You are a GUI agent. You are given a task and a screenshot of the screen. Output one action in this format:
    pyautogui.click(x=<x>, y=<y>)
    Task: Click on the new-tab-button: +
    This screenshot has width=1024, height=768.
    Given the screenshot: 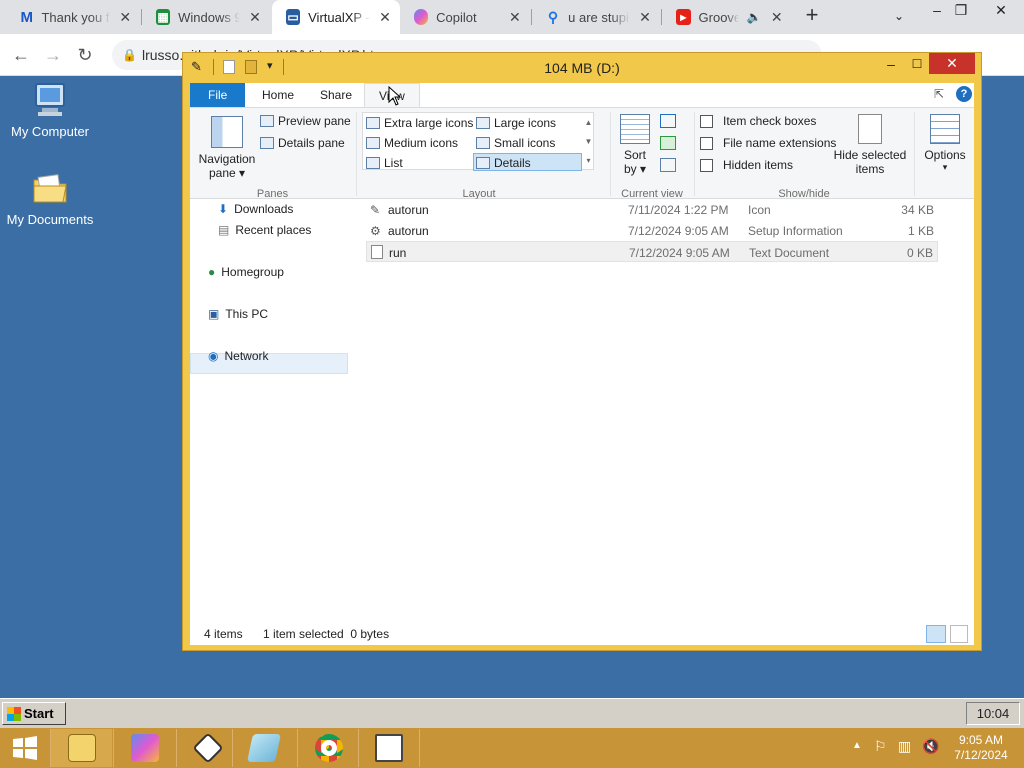 What is the action you would take?
    pyautogui.click(x=812, y=16)
    